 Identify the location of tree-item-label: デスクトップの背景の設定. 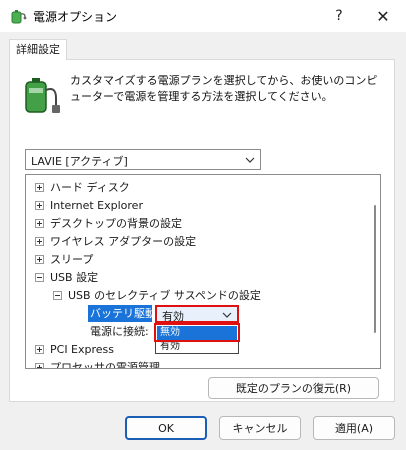
(116, 223).